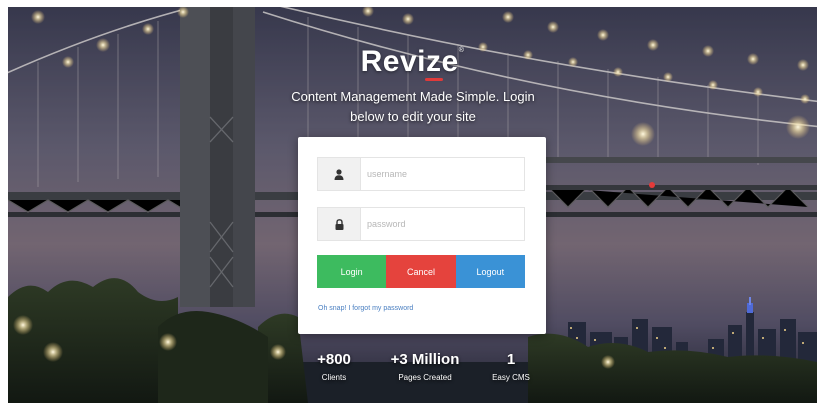  I want to click on login-button: Login, so click(352, 271).